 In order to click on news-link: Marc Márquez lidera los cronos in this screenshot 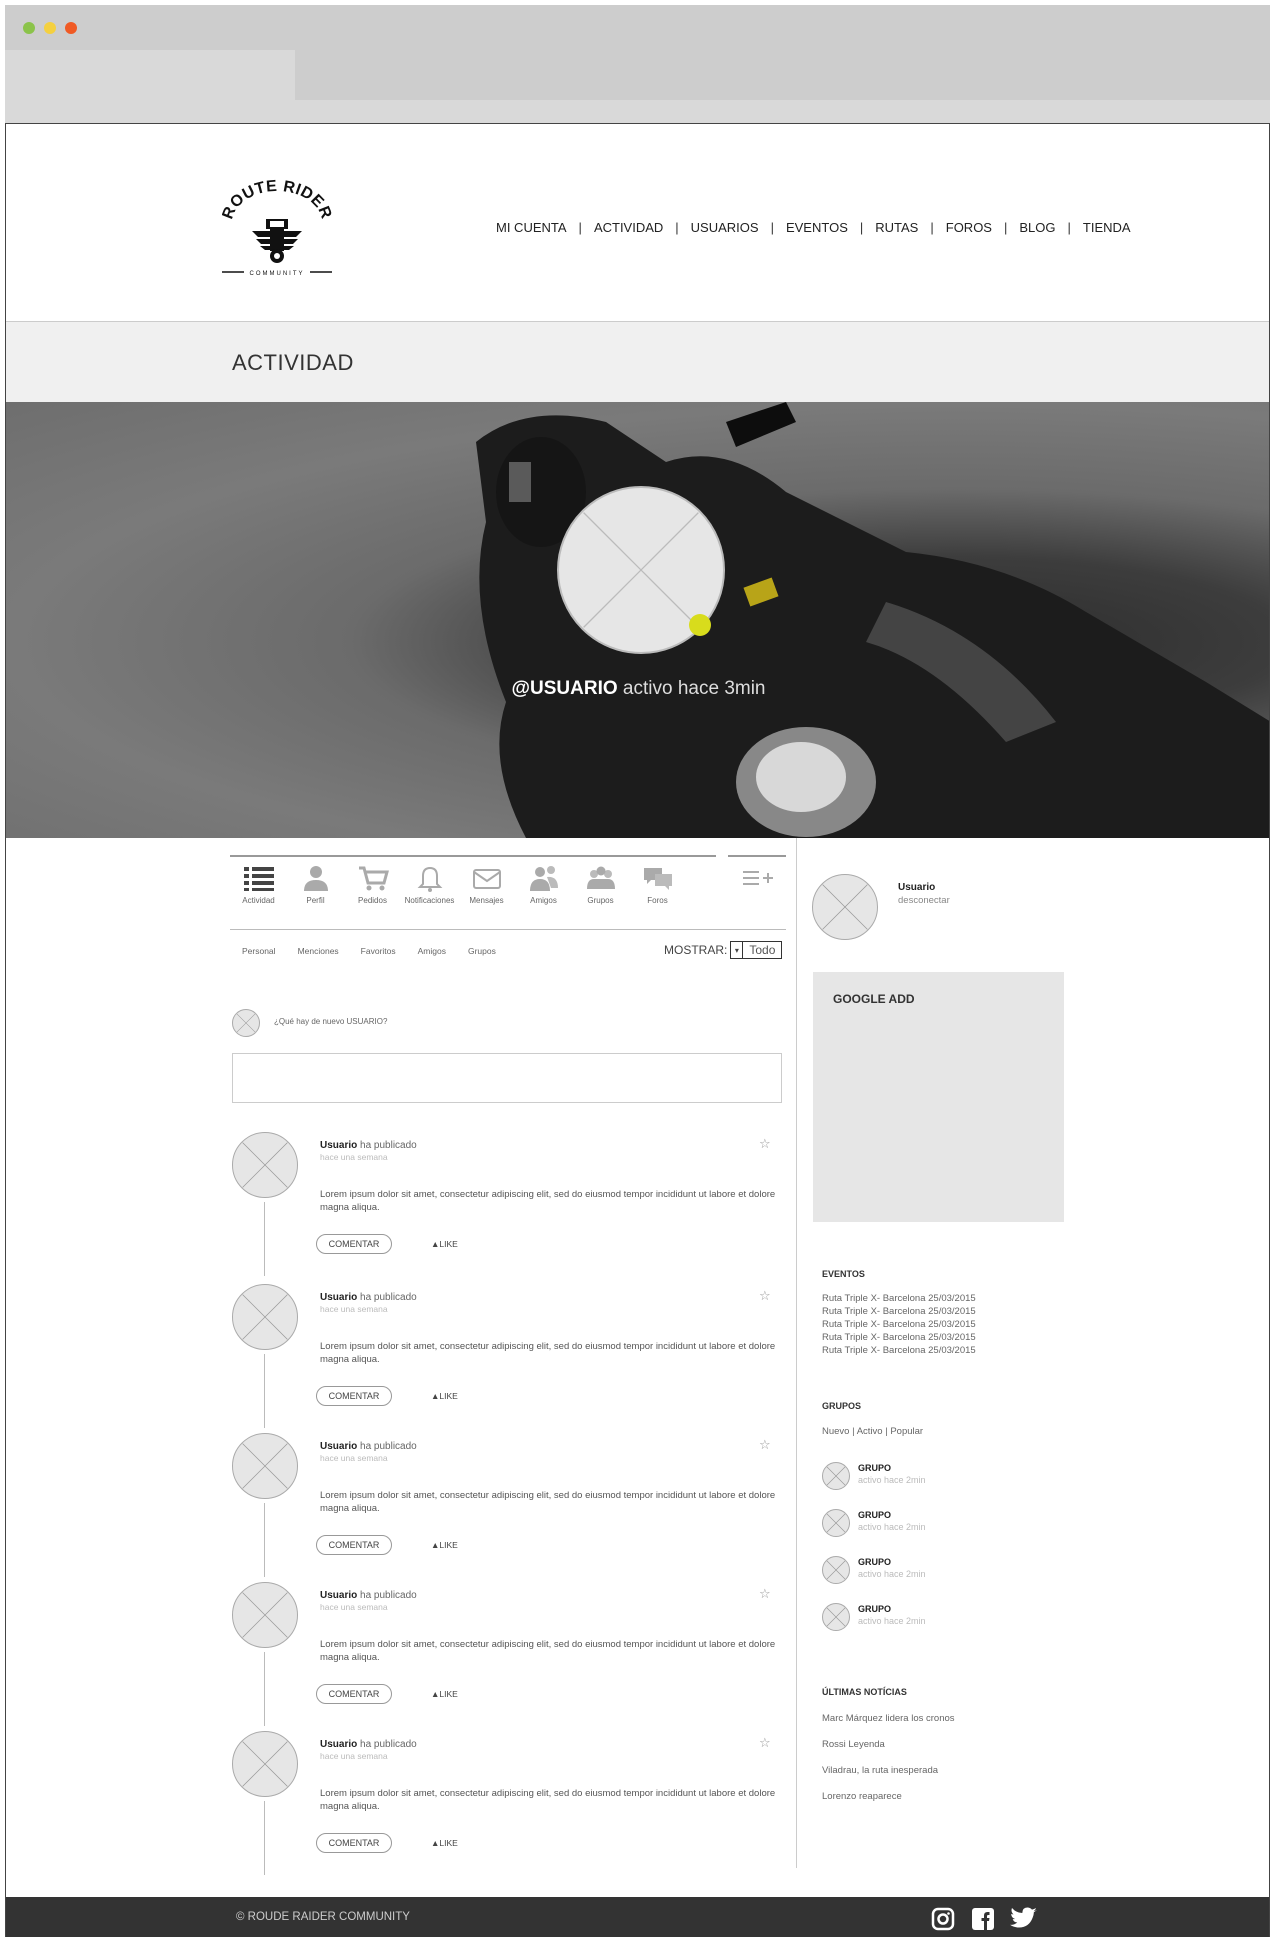, I will do `click(888, 1718)`.